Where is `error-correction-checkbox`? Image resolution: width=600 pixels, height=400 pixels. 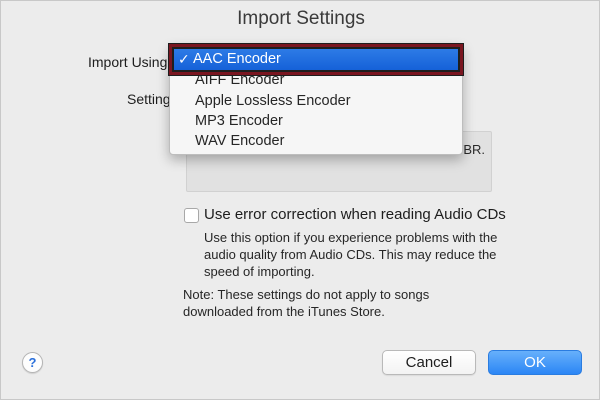
error-correction-checkbox is located at coordinates (191, 215).